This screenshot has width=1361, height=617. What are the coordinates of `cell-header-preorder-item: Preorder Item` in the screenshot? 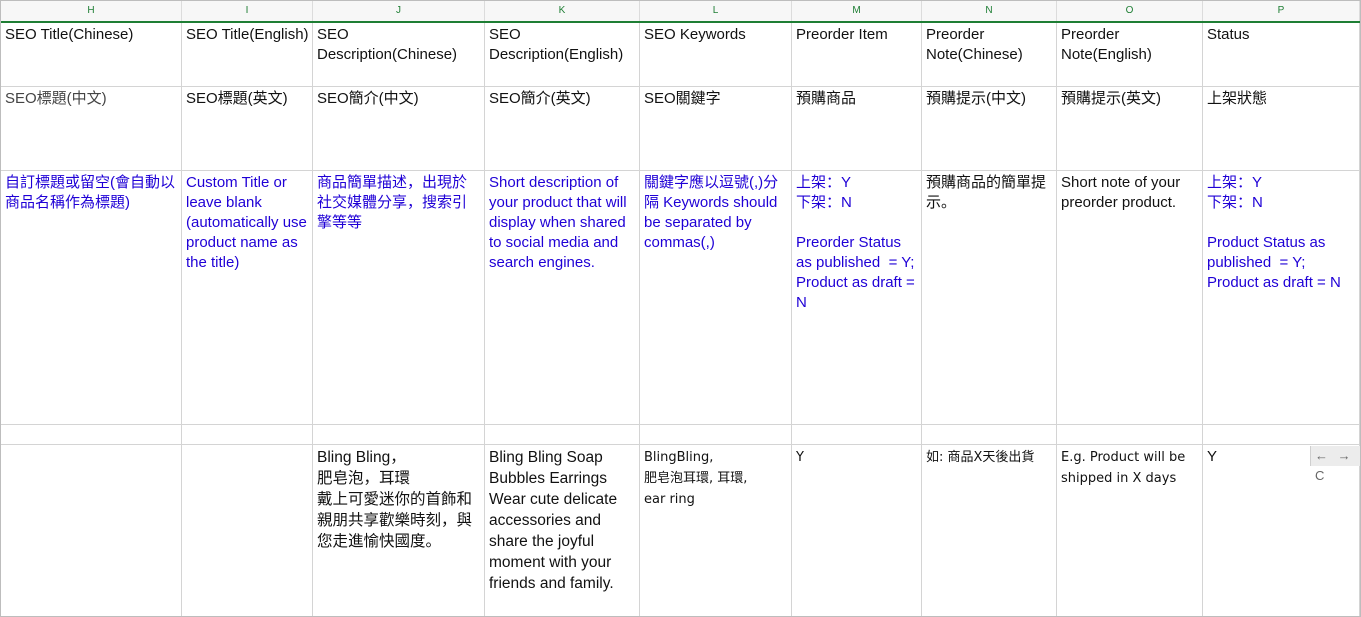 It's located at (857, 55).